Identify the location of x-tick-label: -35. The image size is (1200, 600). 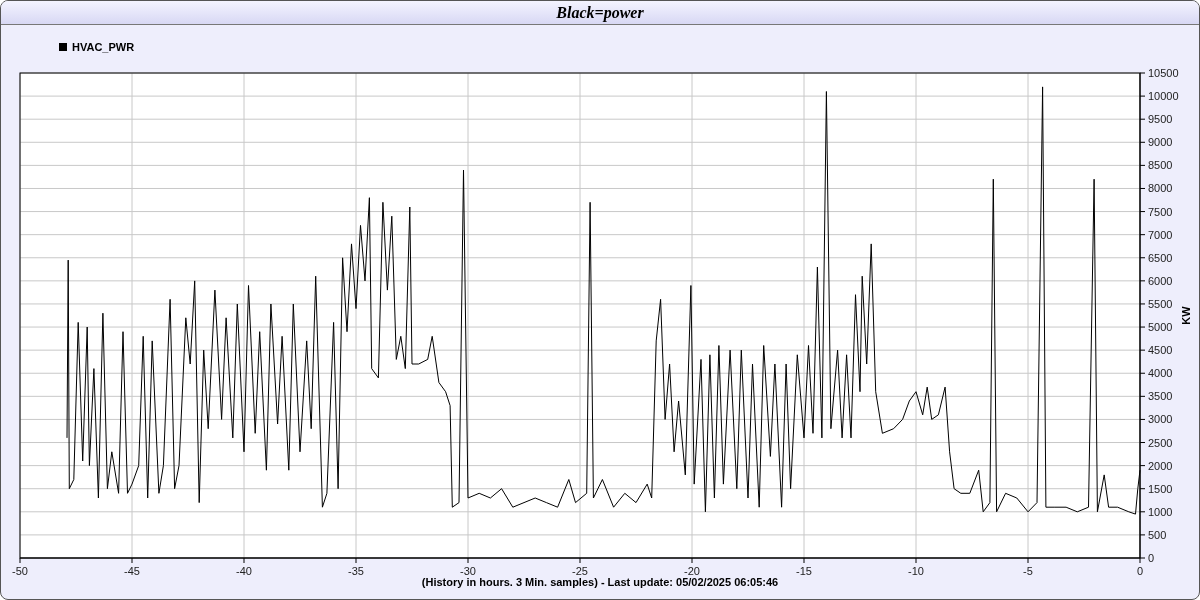
(356, 570).